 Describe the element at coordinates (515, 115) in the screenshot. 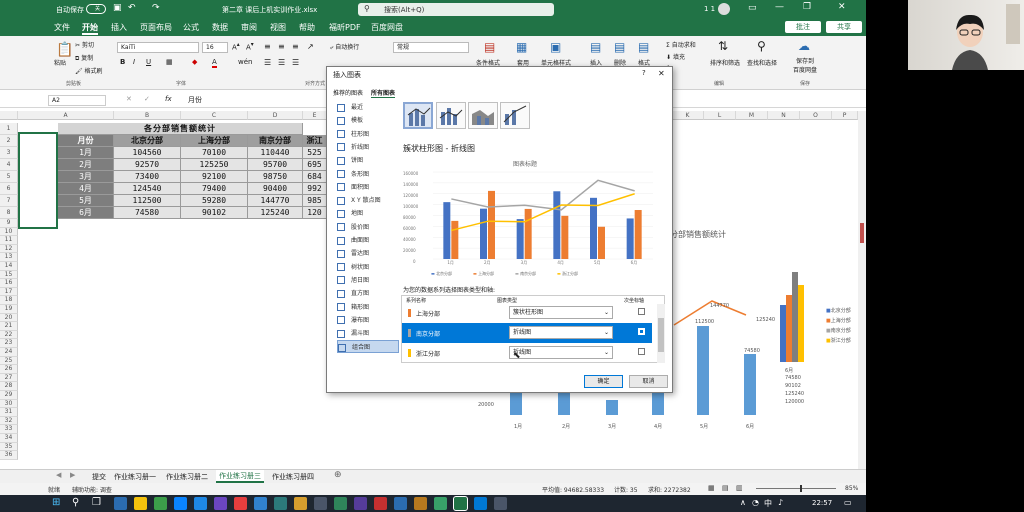

I see `chart-subtype-custom-combo` at that location.